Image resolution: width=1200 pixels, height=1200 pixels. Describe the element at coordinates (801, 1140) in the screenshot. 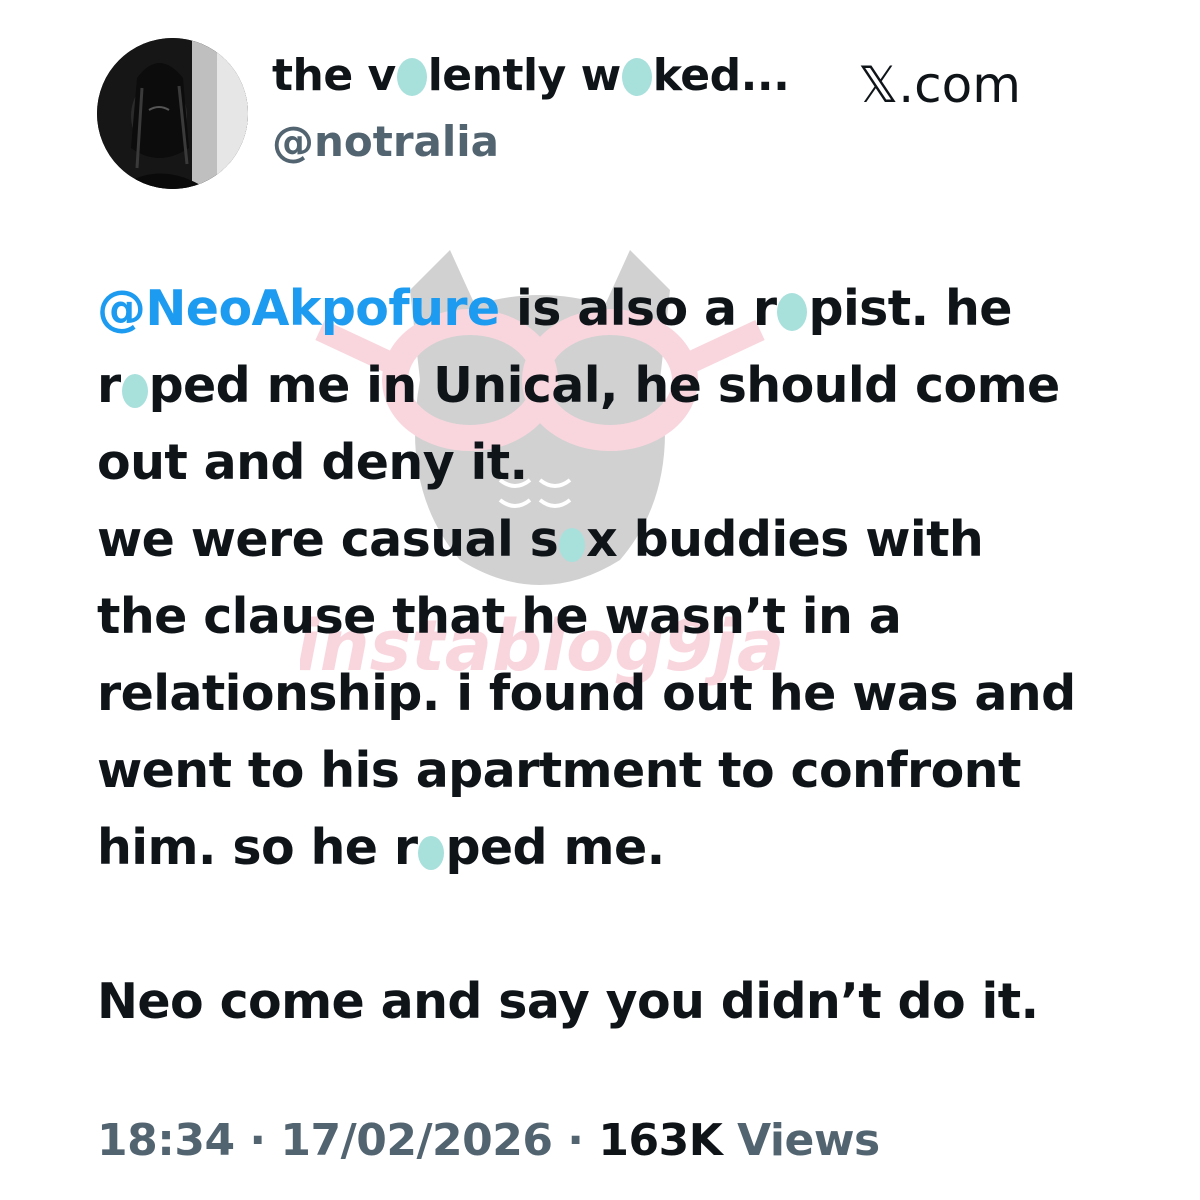

I see `views-label: Views` at that location.